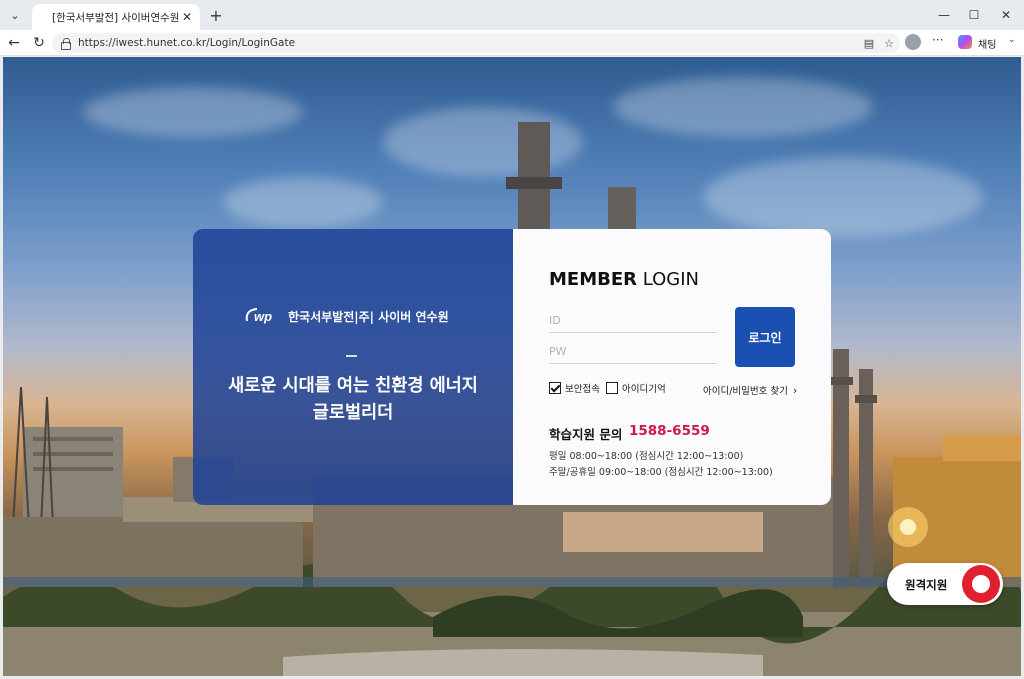  I want to click on remember-id-label: 아이디기억, so click(644, 388).